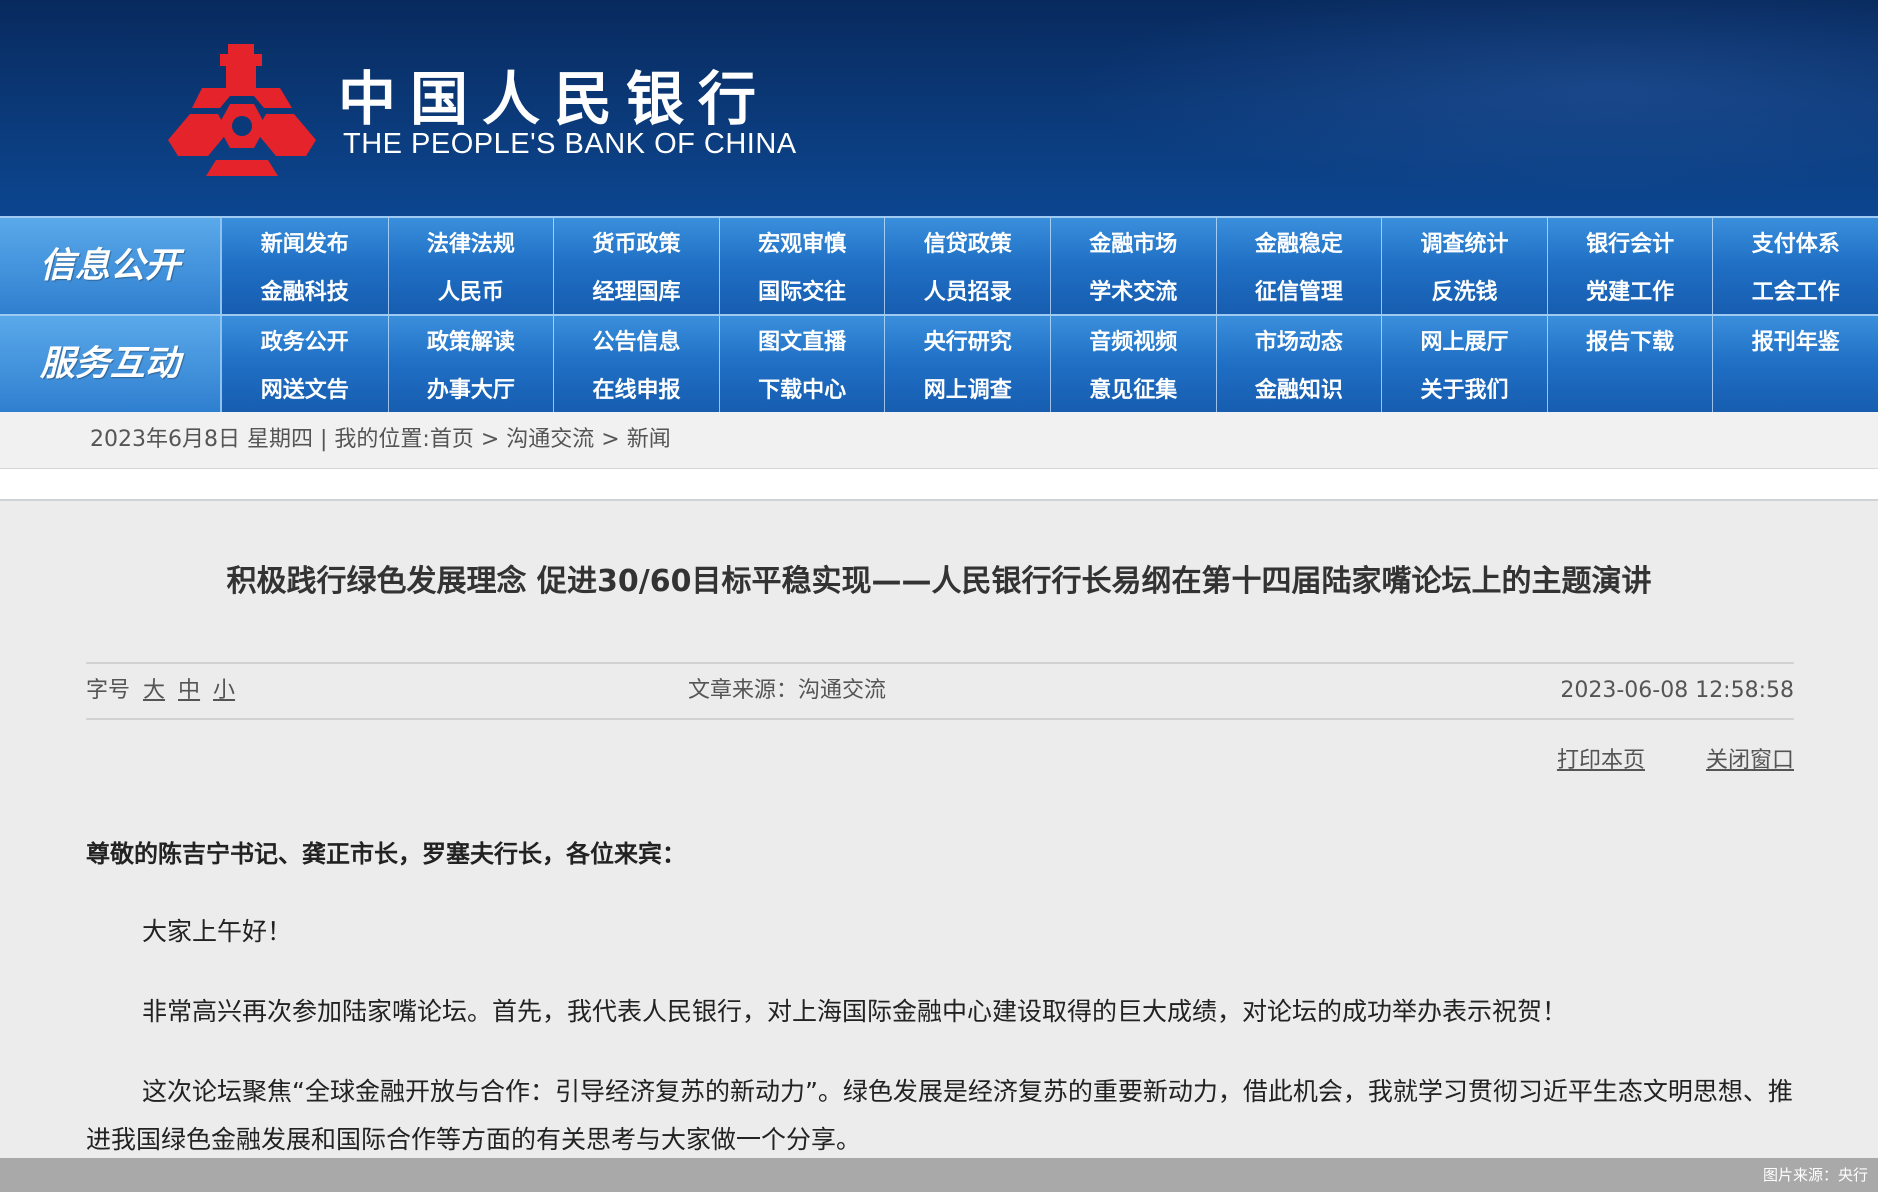 The width and height of the screenshot is (1878, 1192). What do you see at coordinates (386, 854) in the screenshot?
I see `speech-salutation: 尊敬的陈吉宁书记、龚正市长，罗塞夫行长，各位来宾：` at bounding box center [386, 854].